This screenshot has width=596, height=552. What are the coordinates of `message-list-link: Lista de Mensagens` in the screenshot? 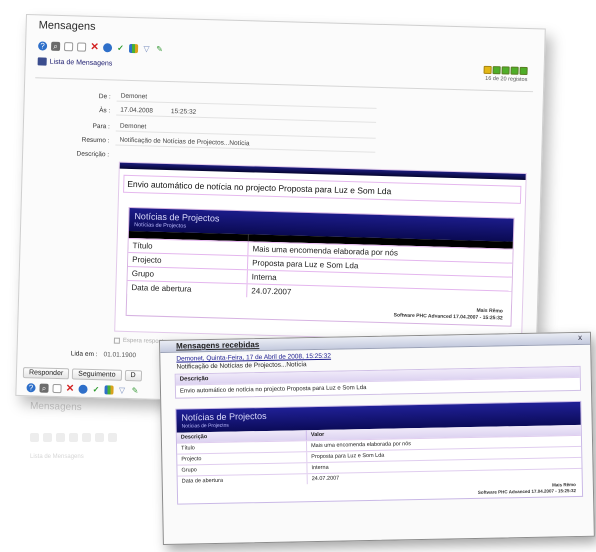 It's located at (75, 62).